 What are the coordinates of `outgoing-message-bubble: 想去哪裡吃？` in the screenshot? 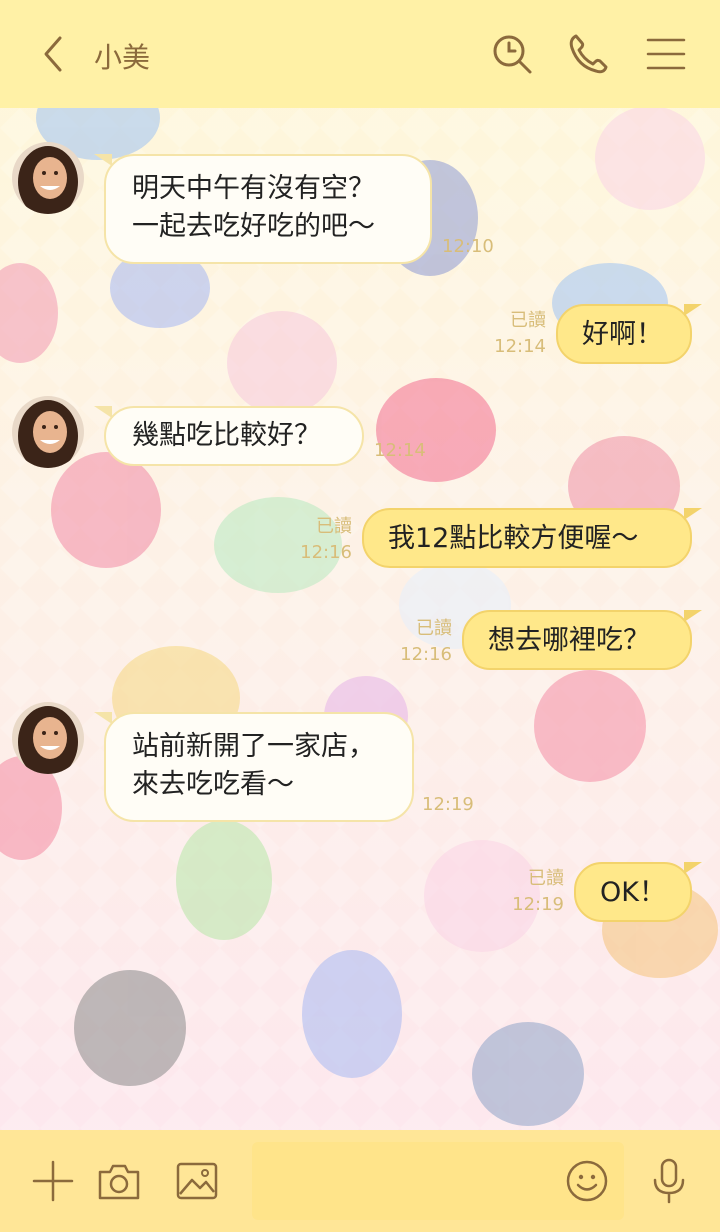 It's located at (577, 640).